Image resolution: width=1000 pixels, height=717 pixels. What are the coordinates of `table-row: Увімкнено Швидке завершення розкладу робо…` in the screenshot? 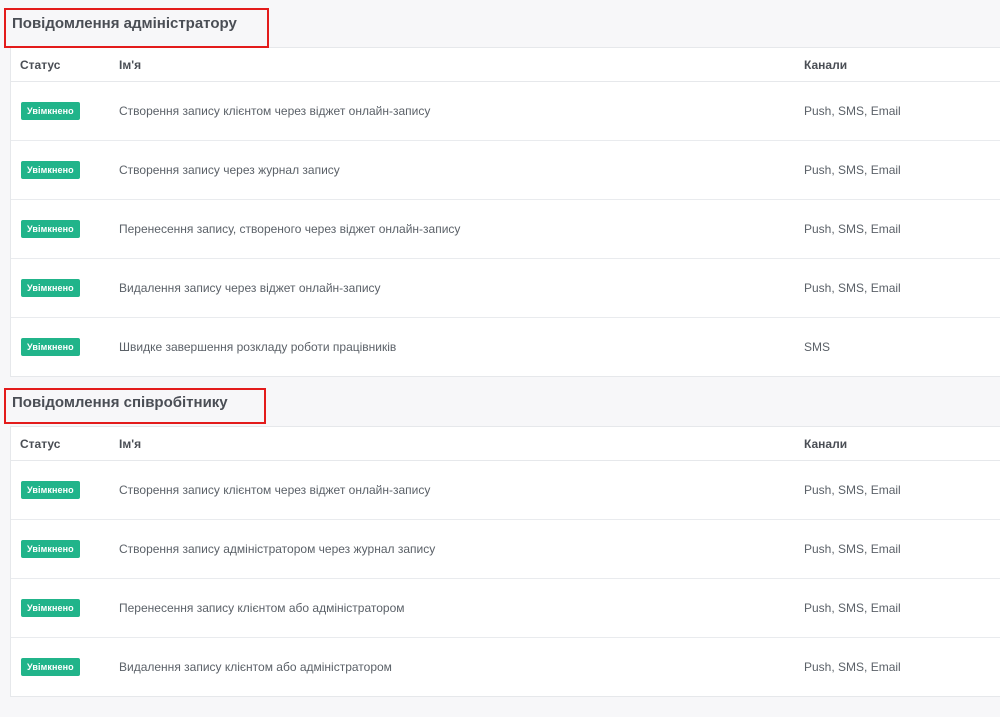 It's located at (505, 347).